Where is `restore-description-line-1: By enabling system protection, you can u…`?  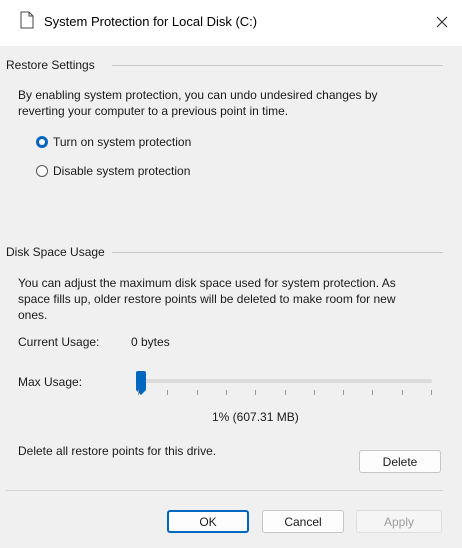
restore-description-line-1: By enabling system protection, you can u… is located at coordinates (198, 95).